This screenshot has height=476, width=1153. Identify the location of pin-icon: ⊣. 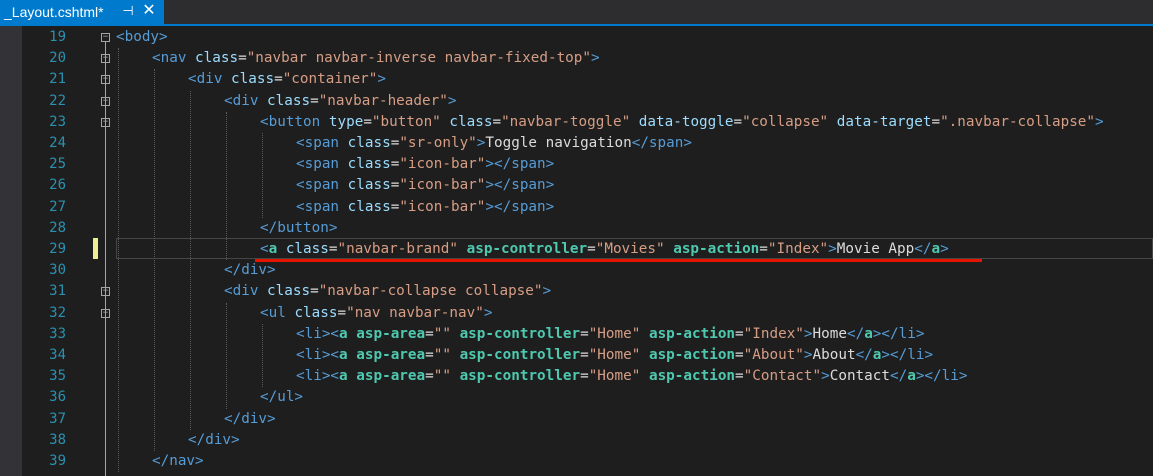
(128, 11).